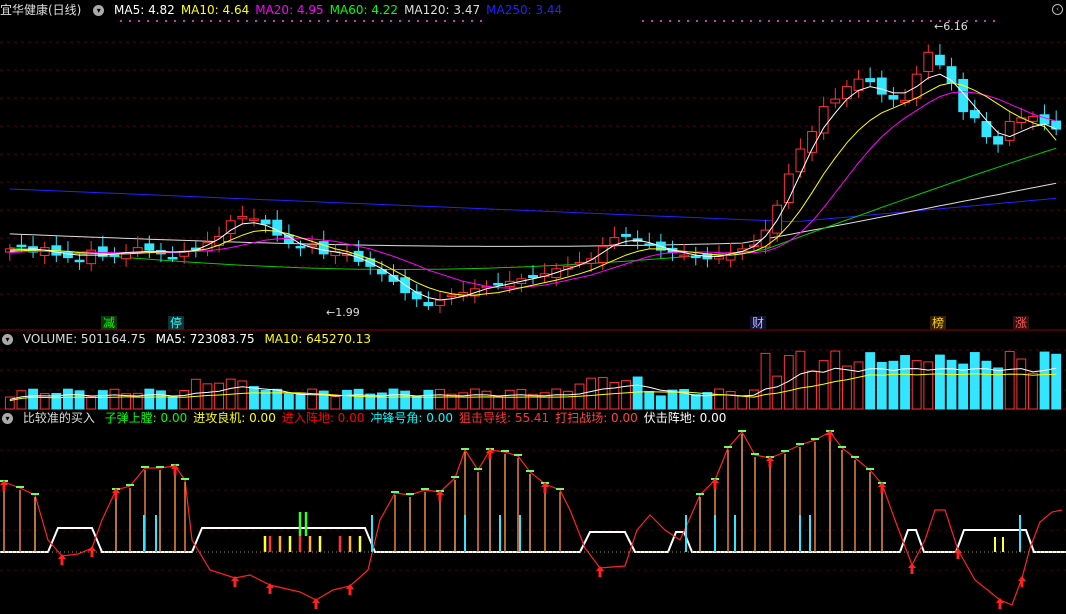 The width and height of the screenshot is (1066, 614). What do you see at coordinates (323, 418) in the screenshot?
I see `indicator-legend-item: 进入阵地: 0.00` at bounding box center [323, 418].